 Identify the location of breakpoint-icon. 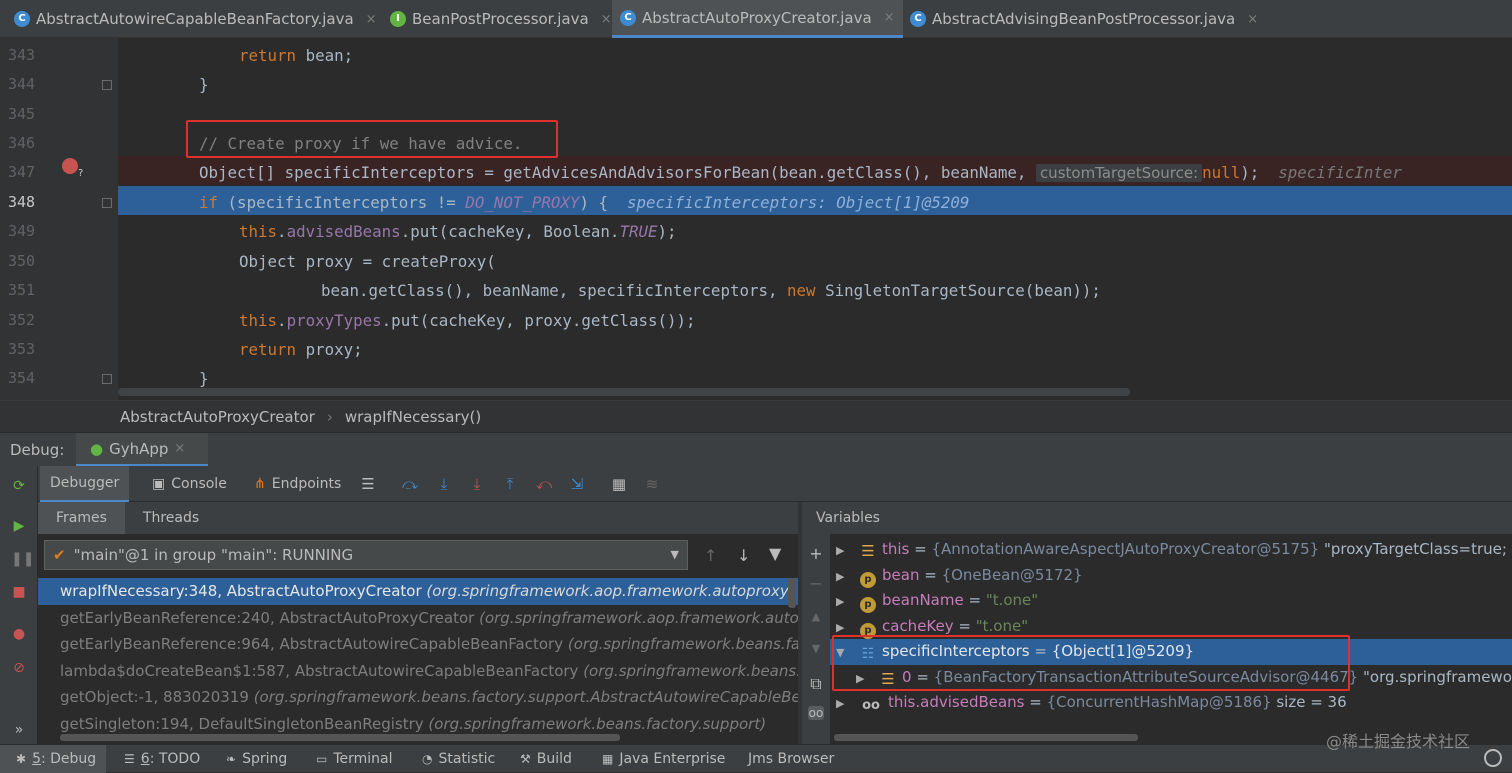
(70, 166).